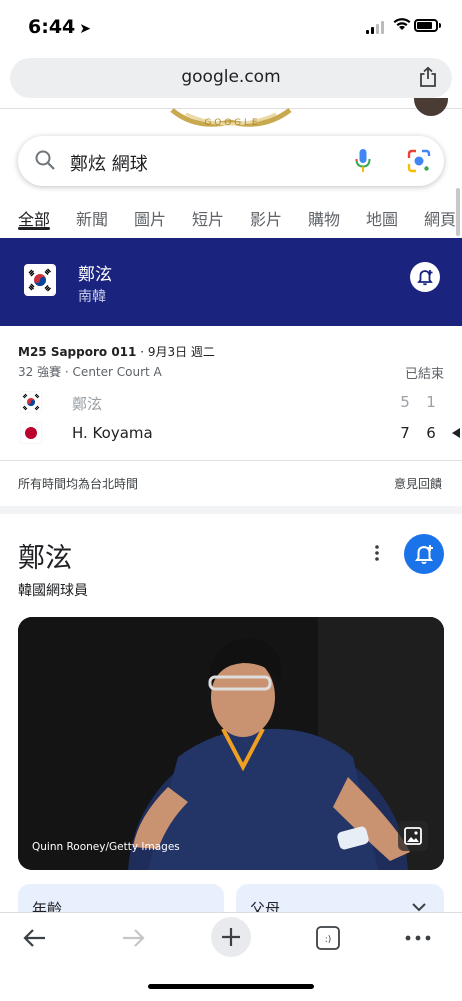 Image resolution: width=462 pixels, height=1001 pixels. What do you see at coordinates (95, 272) in the screenshot?
I see `banner-player-name: 鄭泫` at bounding box center [95, 272].